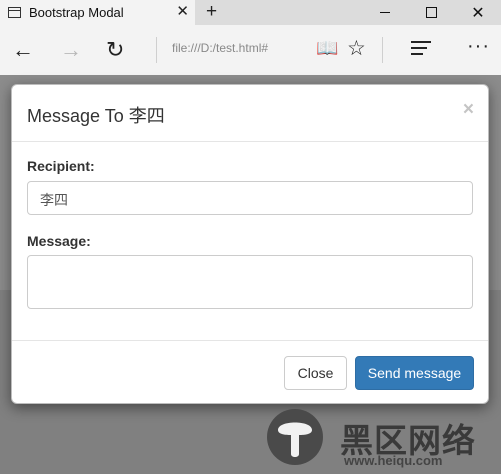 The image size is (501, 474). I want to click on tab-title: Bootstrap Modal, so click(76, 12).